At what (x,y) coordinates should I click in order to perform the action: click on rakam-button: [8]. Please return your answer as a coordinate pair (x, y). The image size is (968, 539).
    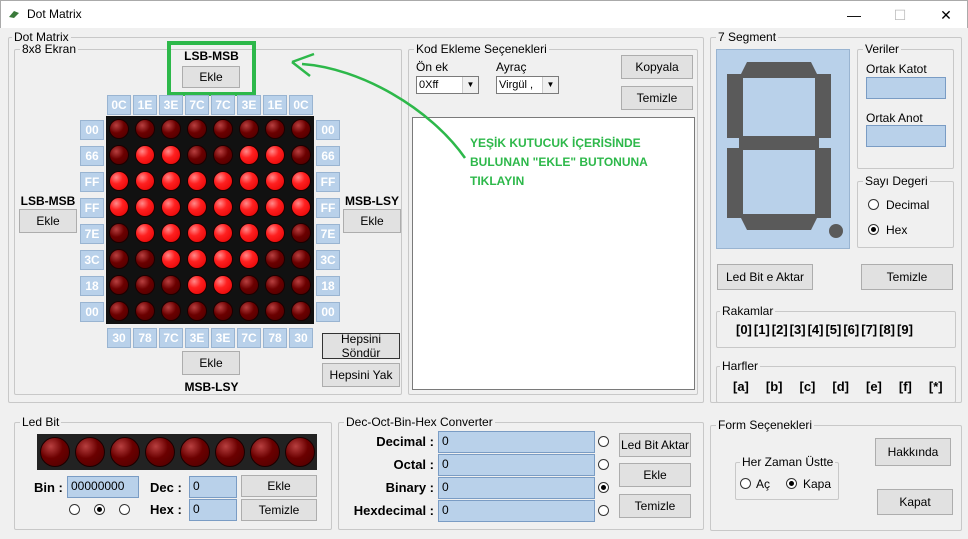
    Looking at the image, I should click on (887, 329).